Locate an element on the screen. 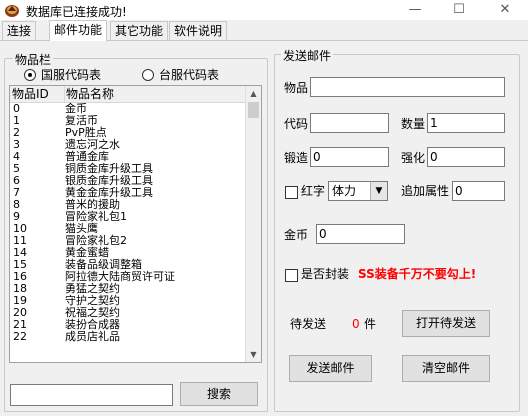  table-row: 2 PvP胜点 is located at coordinates (128, 133).